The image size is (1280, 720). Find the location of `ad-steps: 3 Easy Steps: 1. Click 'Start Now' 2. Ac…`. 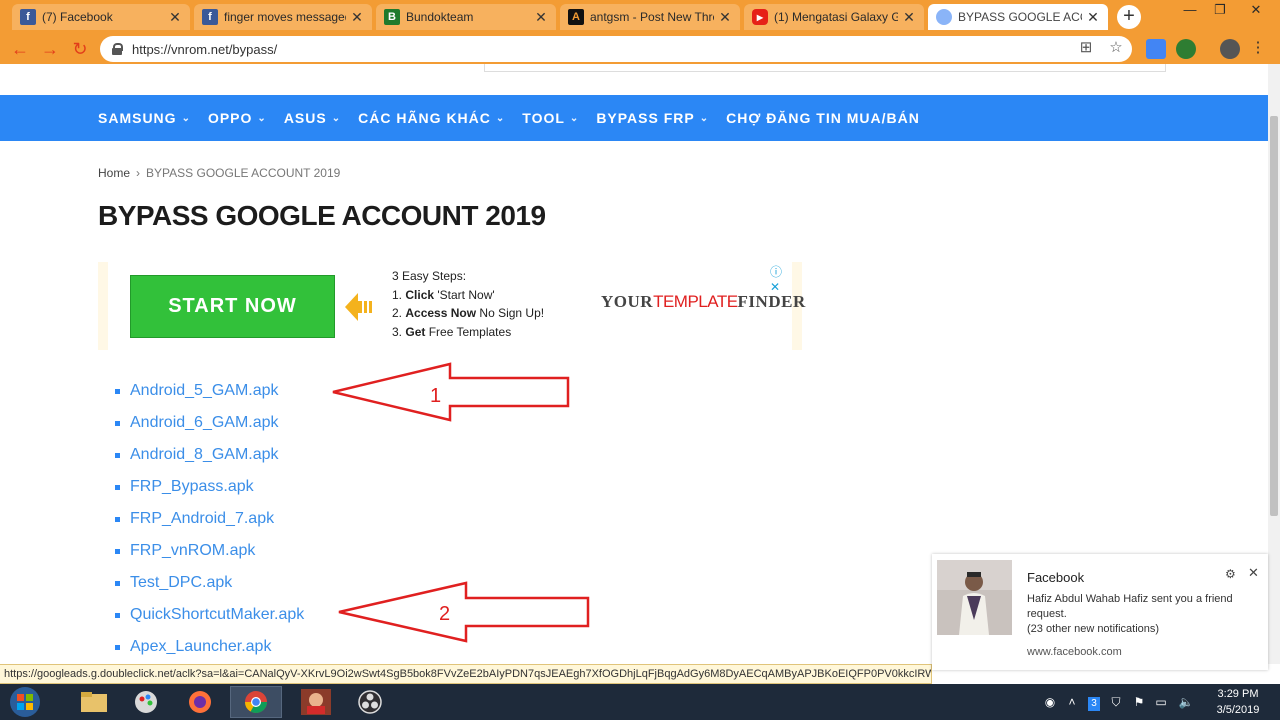

ad-steps: 3 Easy Steps: 1. Click 'Start Now' 2. Ac… is located at coordinates (468, 304).